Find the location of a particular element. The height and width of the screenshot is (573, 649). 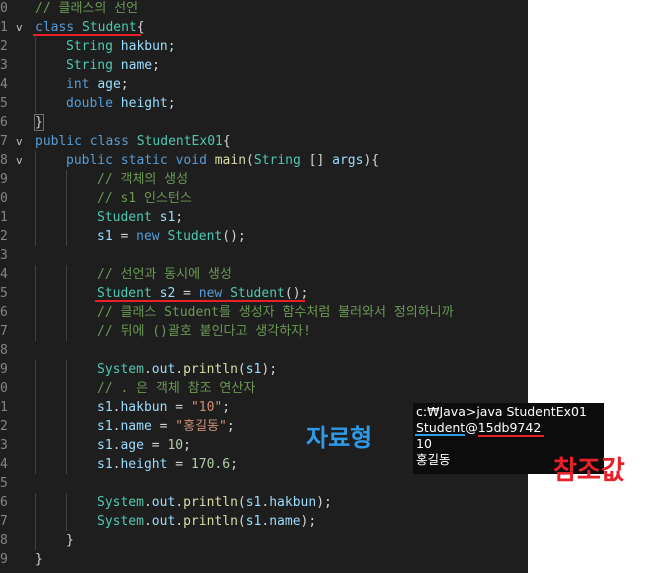

data-type-underline is located at coordinates (440, 435).